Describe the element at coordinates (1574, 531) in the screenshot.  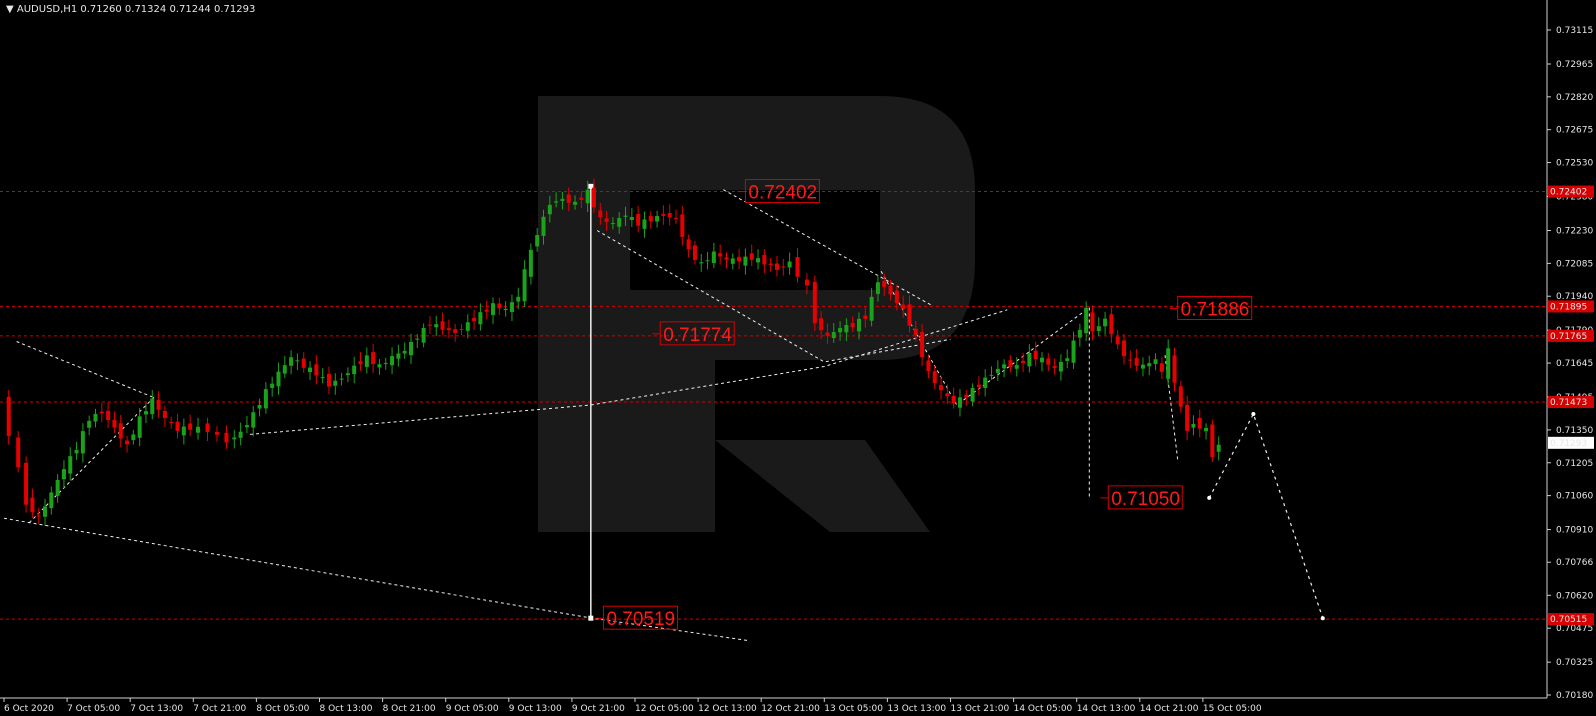
I see `price-tick-label: 0.70910` at that location.